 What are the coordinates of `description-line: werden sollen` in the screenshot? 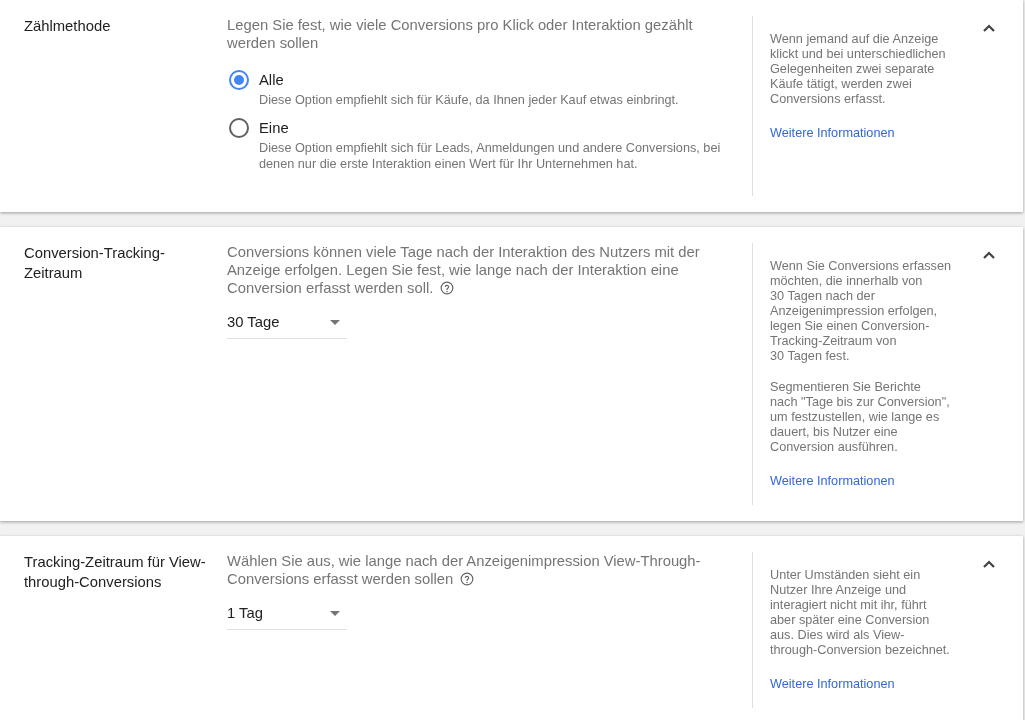 It's located at (273, 43).